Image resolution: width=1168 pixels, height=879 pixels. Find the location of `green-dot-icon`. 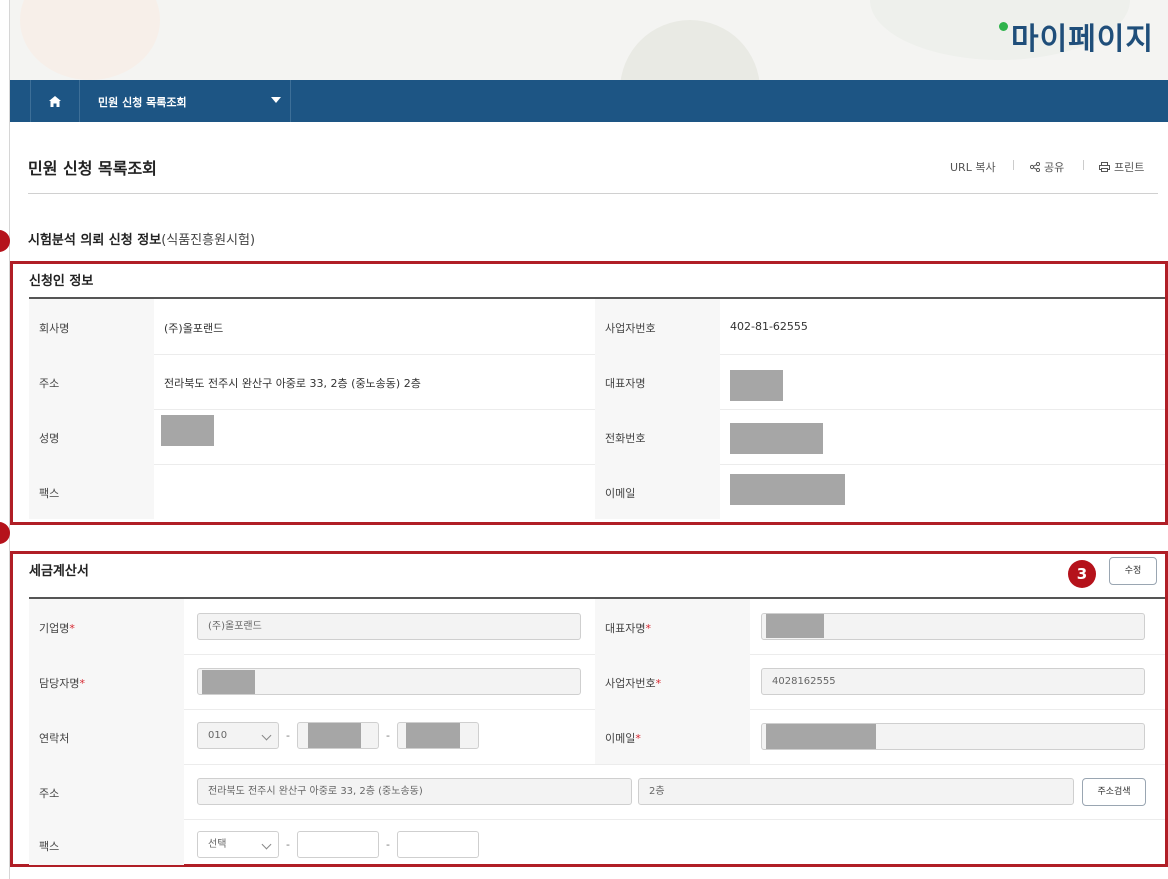

green-dot-icon is located at coordinates (1003, 26).